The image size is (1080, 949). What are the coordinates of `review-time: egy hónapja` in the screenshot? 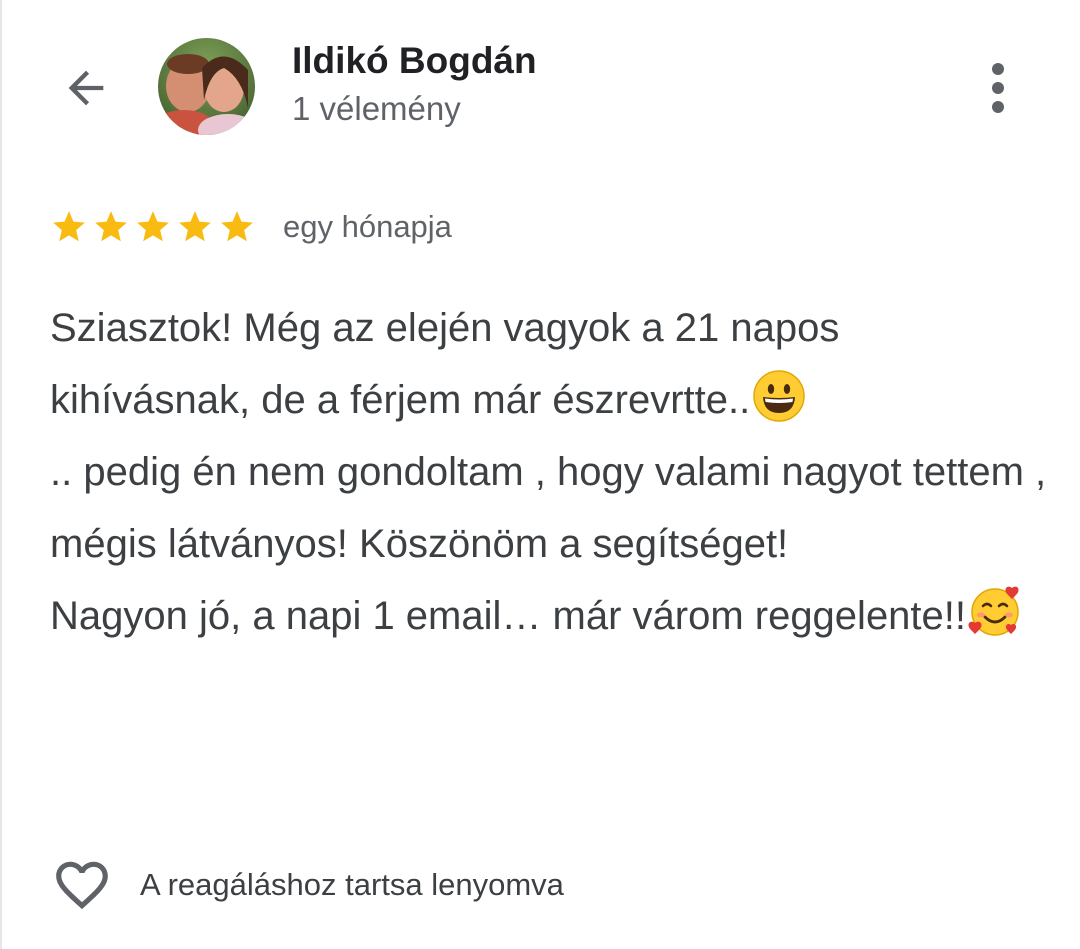 It's located at (367, 226).